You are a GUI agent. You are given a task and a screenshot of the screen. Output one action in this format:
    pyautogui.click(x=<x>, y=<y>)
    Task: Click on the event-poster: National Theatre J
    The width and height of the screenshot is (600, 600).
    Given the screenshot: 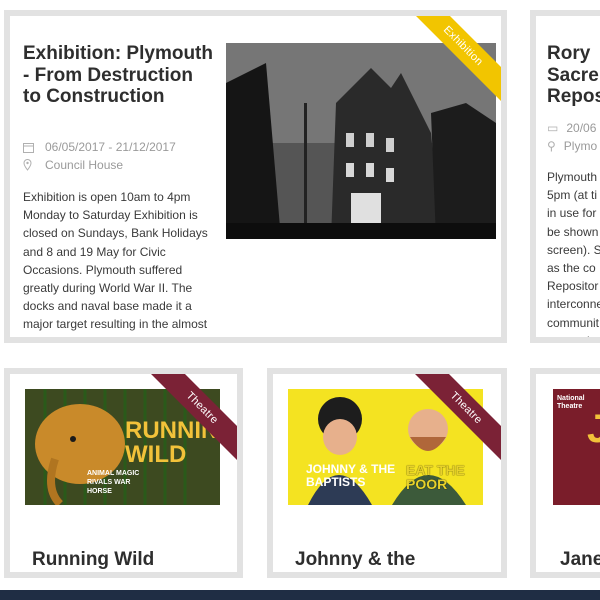 What is the action you would take?
    pyautogui.click(x=576, y=447)
    